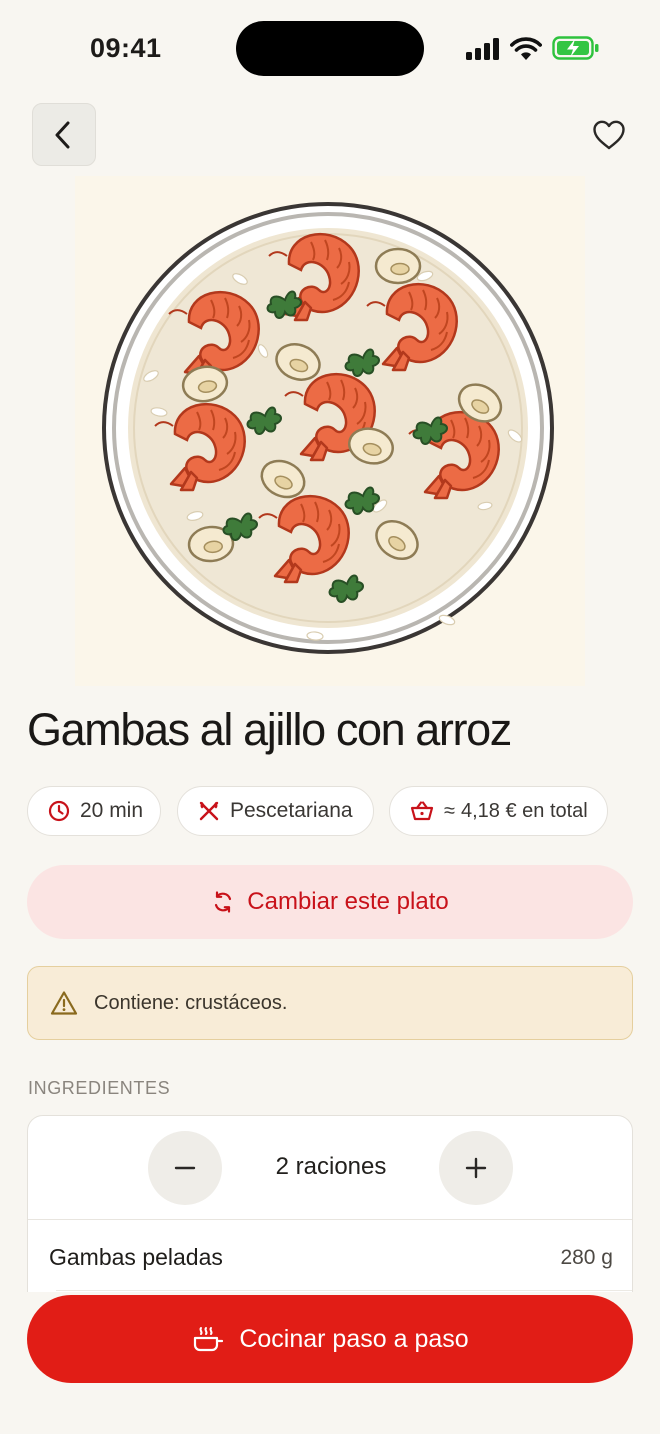  What do you see at coordinates (59, 811) in the screenshot?
I see `clock-icon` at bounding box center [59, 811].